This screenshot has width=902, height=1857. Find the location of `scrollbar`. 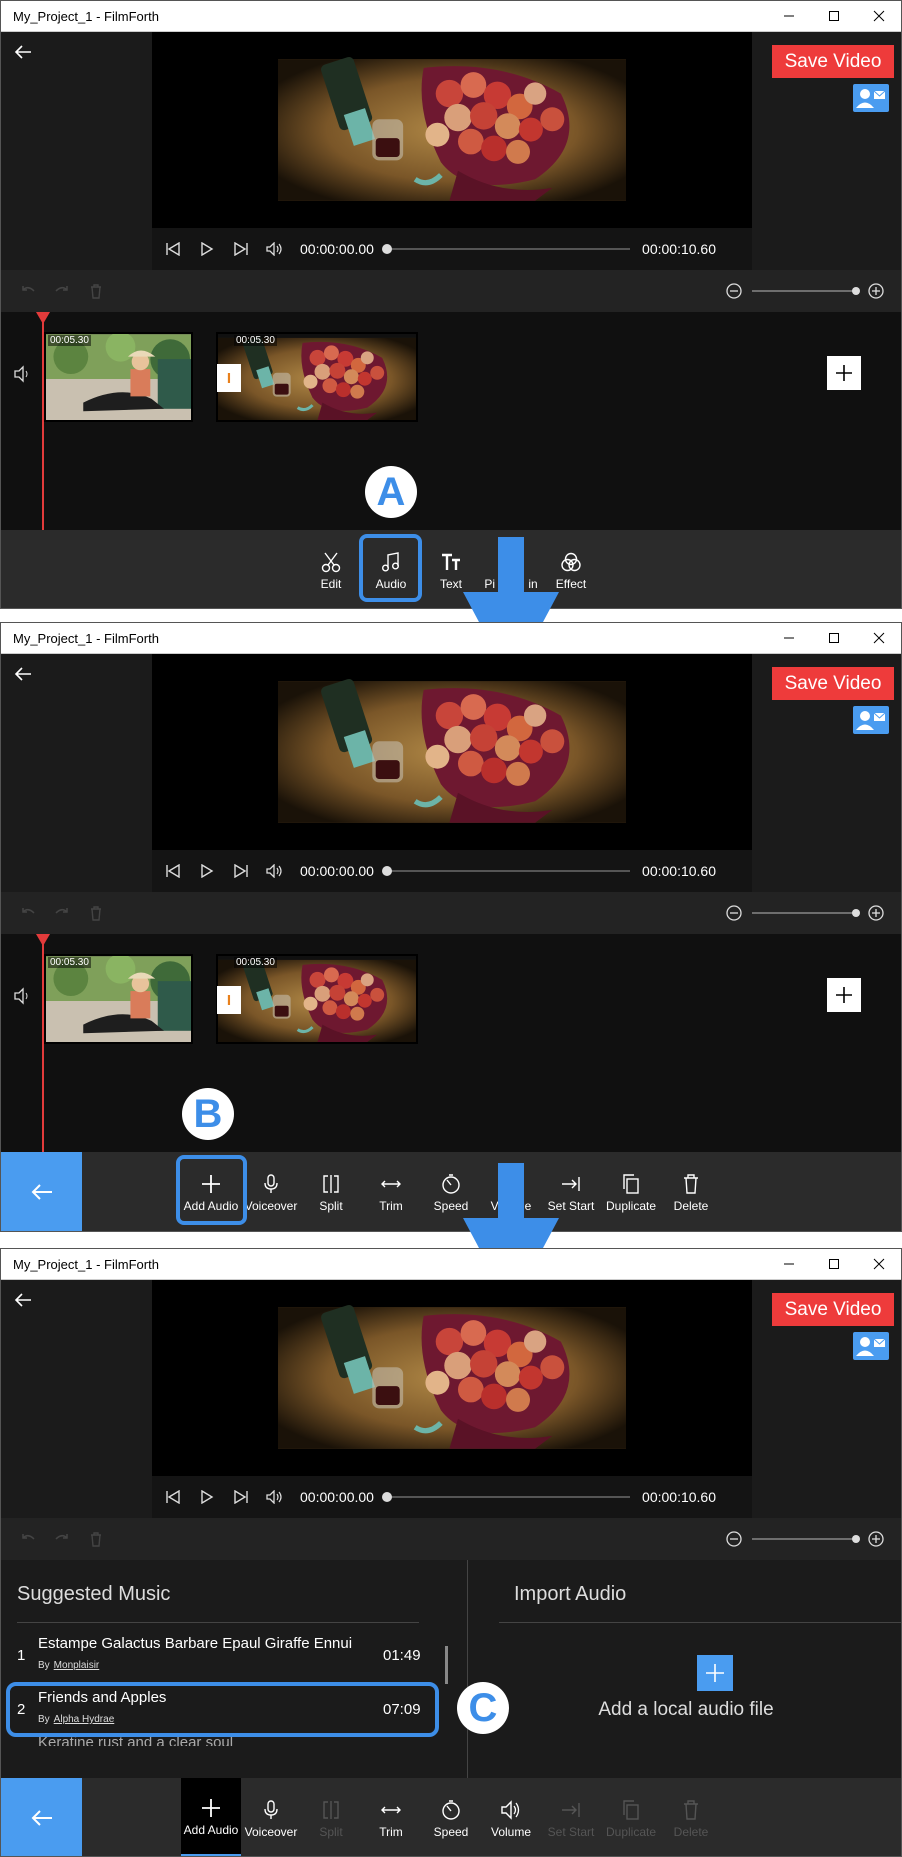

scrollbar is located at coordinates (446, 1665).